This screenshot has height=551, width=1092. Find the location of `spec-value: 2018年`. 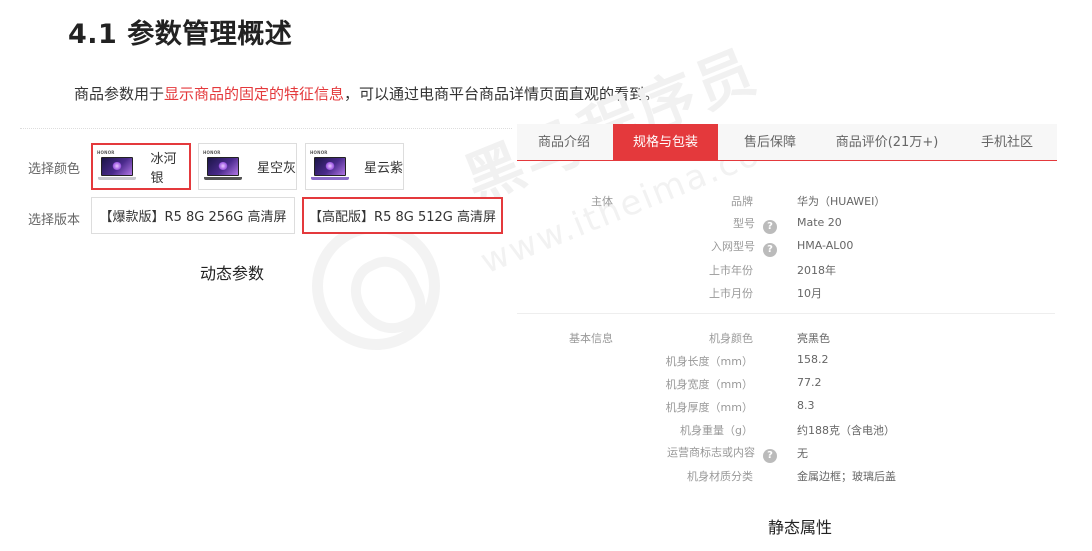

spec-value: 2018年 is located at coordinates (816, 270).